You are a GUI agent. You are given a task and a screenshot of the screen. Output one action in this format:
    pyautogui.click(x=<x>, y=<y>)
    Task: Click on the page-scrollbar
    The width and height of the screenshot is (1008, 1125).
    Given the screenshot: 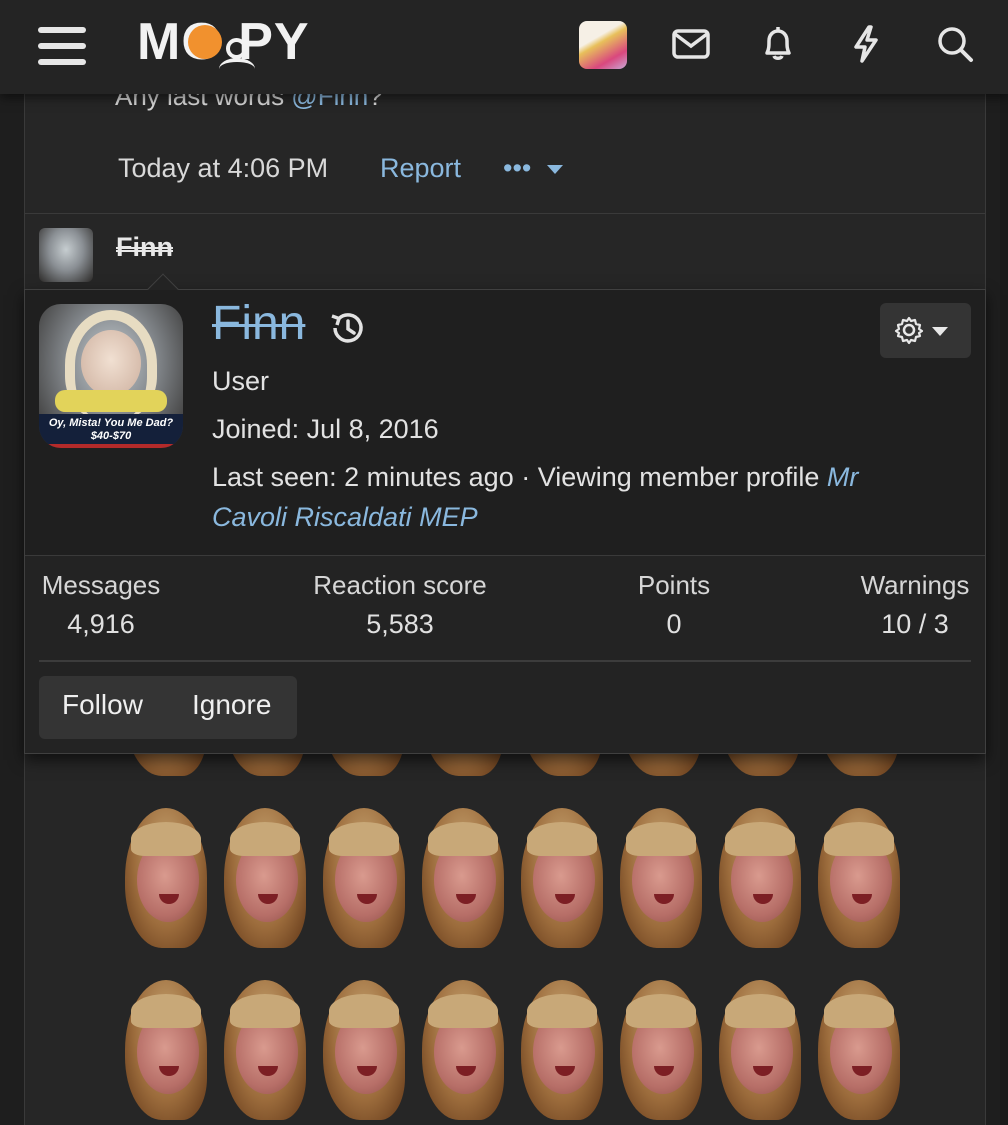 What is the action you would take?
    pyautogui.click(x=1004, y=609)
    